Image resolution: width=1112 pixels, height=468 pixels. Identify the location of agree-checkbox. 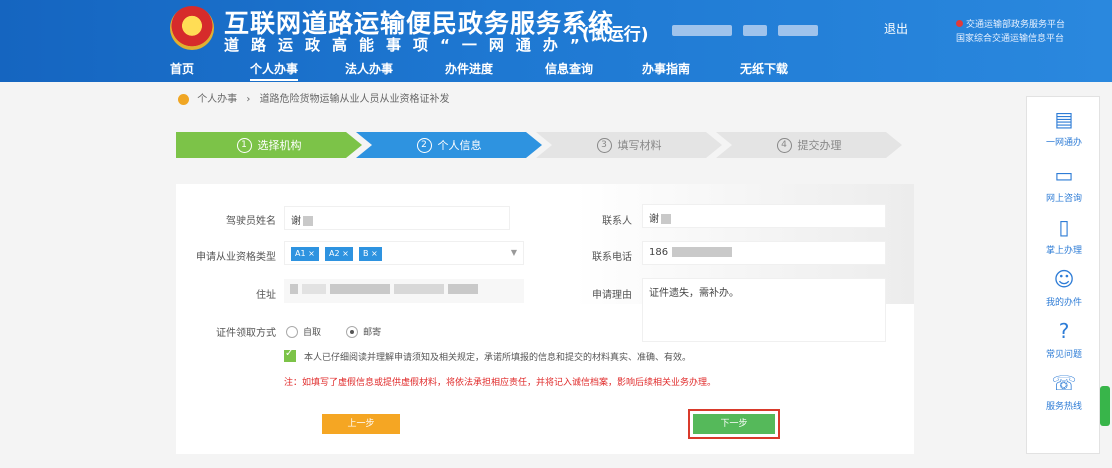
(290, 355).